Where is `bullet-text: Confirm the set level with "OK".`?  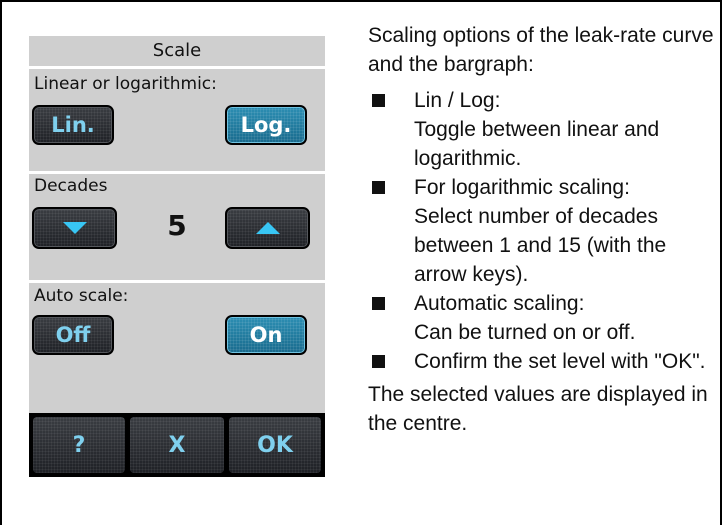
bullet-text: Confirm the set level with "OK". is located at coordinates (560, 361).